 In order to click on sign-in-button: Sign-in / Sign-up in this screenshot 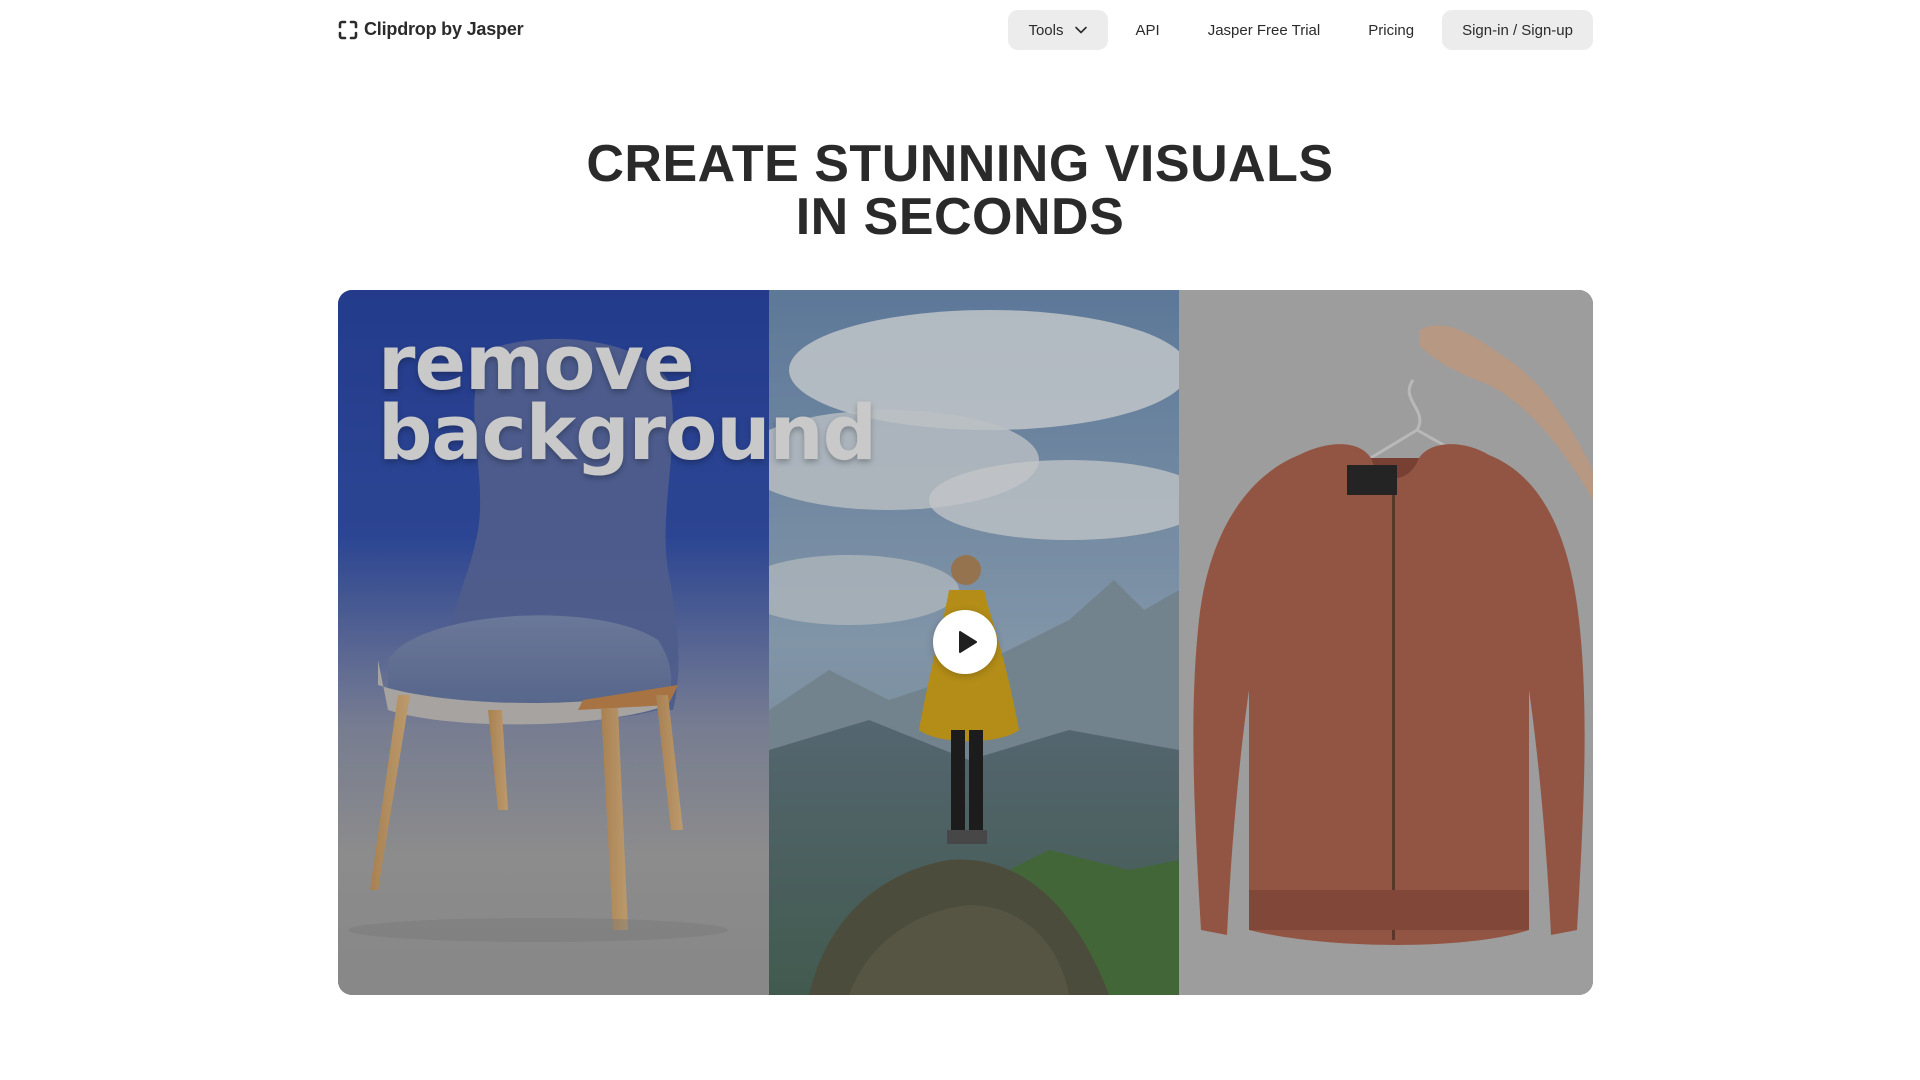, I will do `click(1517, 30)`.